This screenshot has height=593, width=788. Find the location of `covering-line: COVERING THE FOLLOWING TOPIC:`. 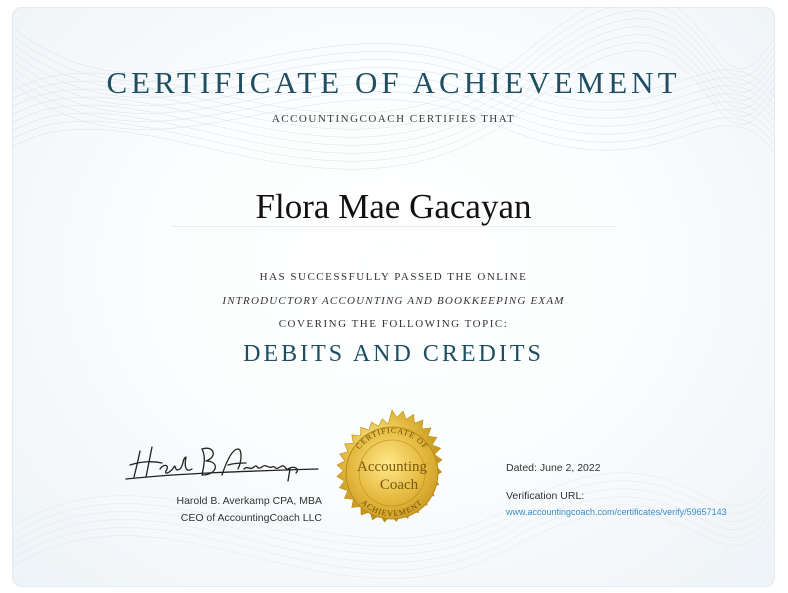

covering-line: COVERING THE FOLLOWING TOPIC: is located at coordinates (393, 324).